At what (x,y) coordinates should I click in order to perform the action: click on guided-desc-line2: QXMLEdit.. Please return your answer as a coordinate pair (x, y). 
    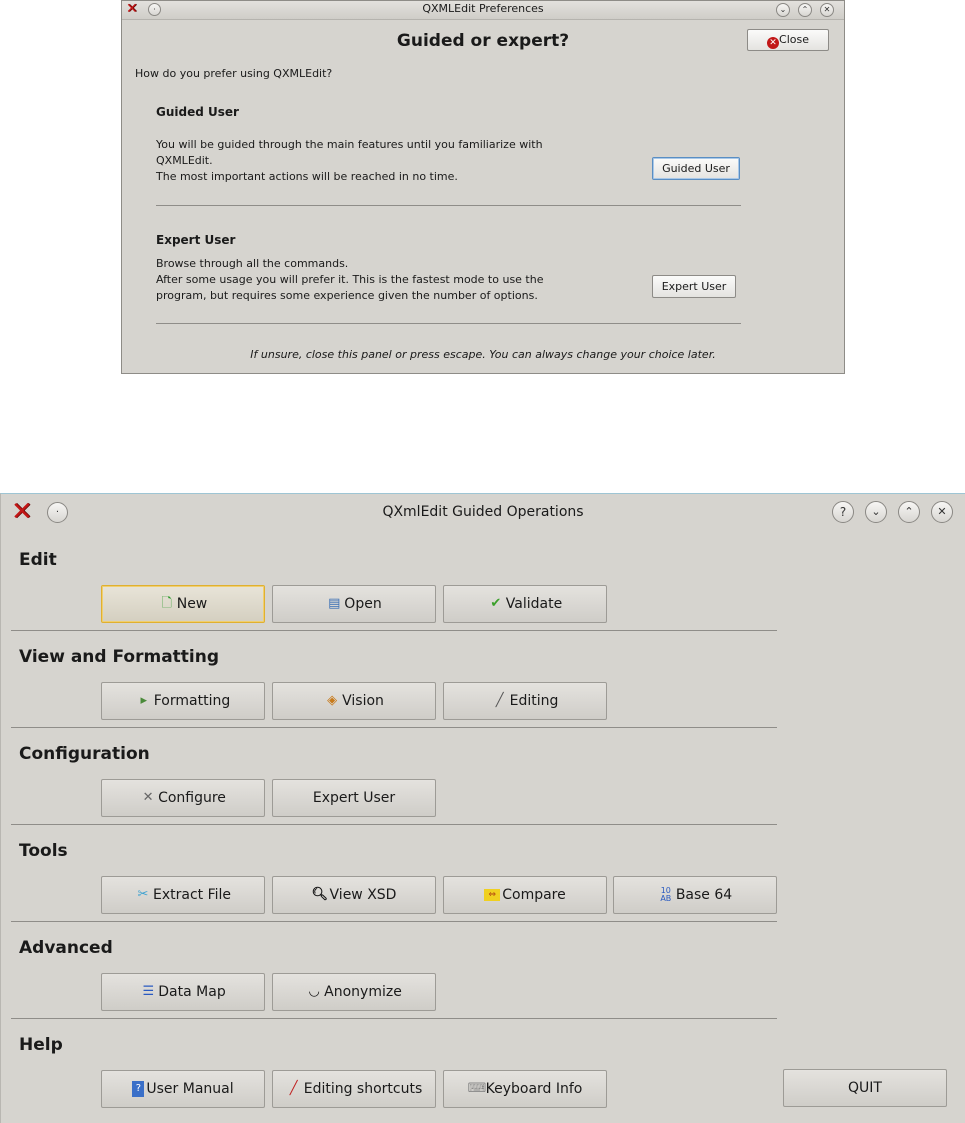
    Looking at the image, I should click on (184, 160).